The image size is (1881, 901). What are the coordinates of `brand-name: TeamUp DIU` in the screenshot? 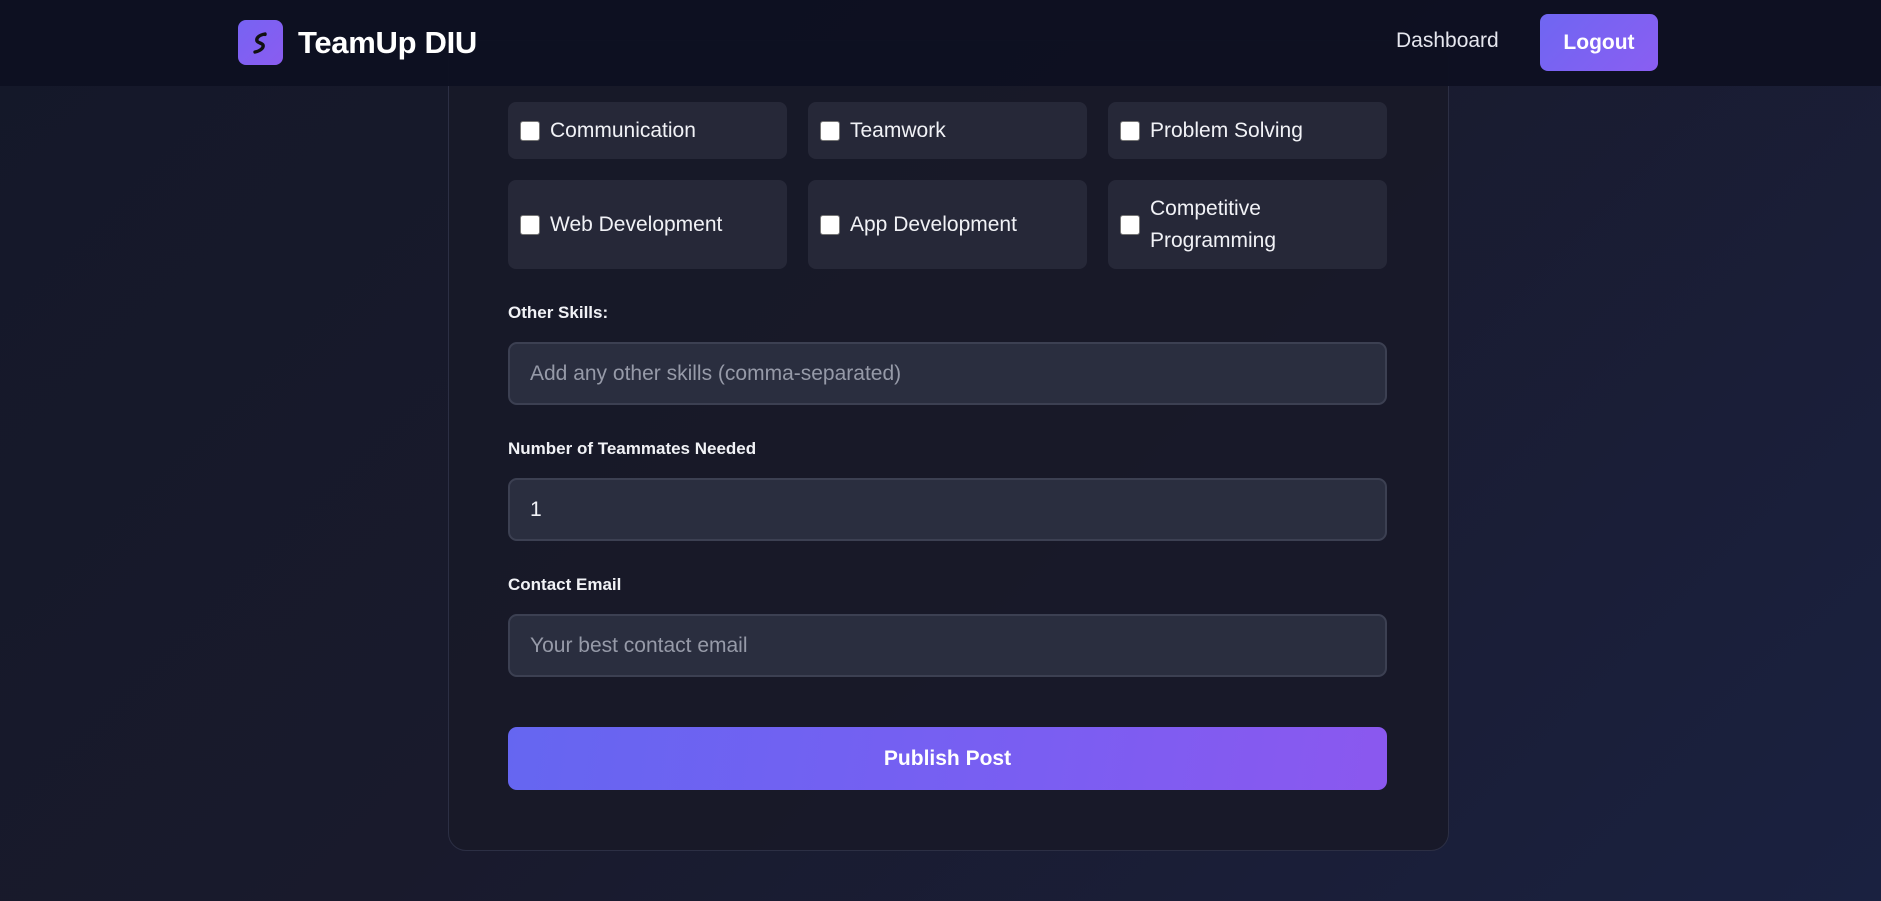 It's located at (388, 42).